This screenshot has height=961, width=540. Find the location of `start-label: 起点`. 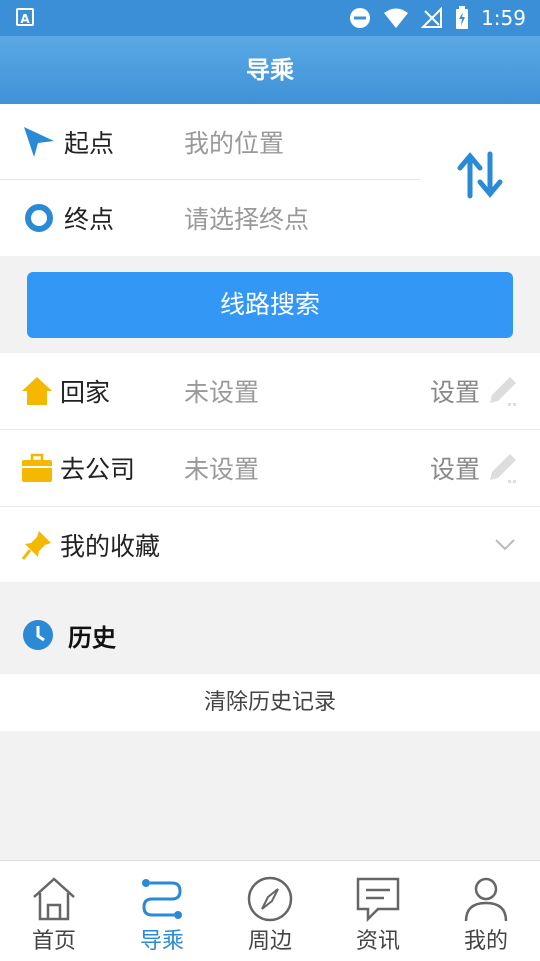

start-label: 起点 is located at coordinates (89, 143).